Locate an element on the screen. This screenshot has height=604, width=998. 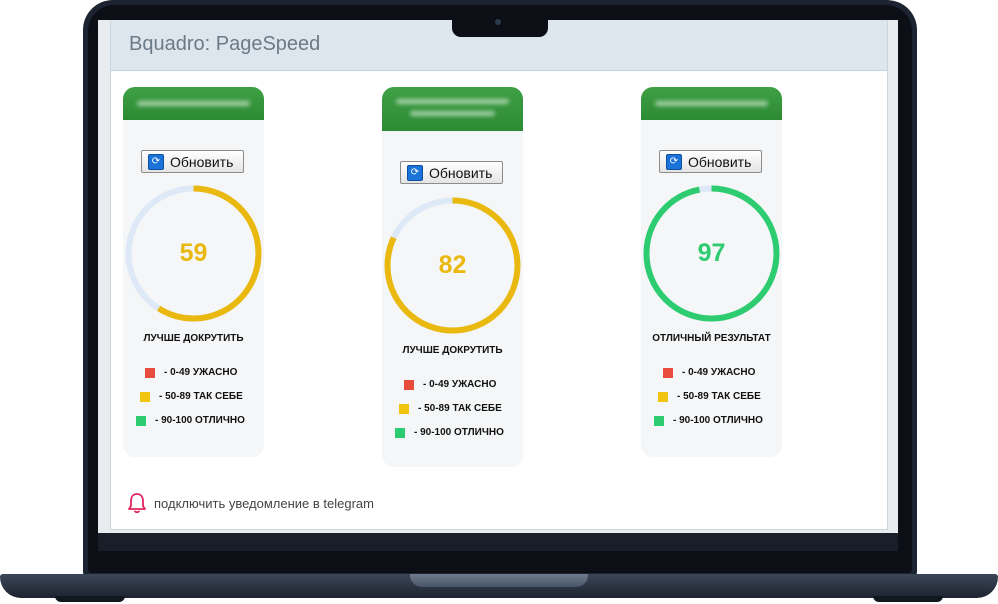
laptop-base-notch is located at coordinates (499, 580).